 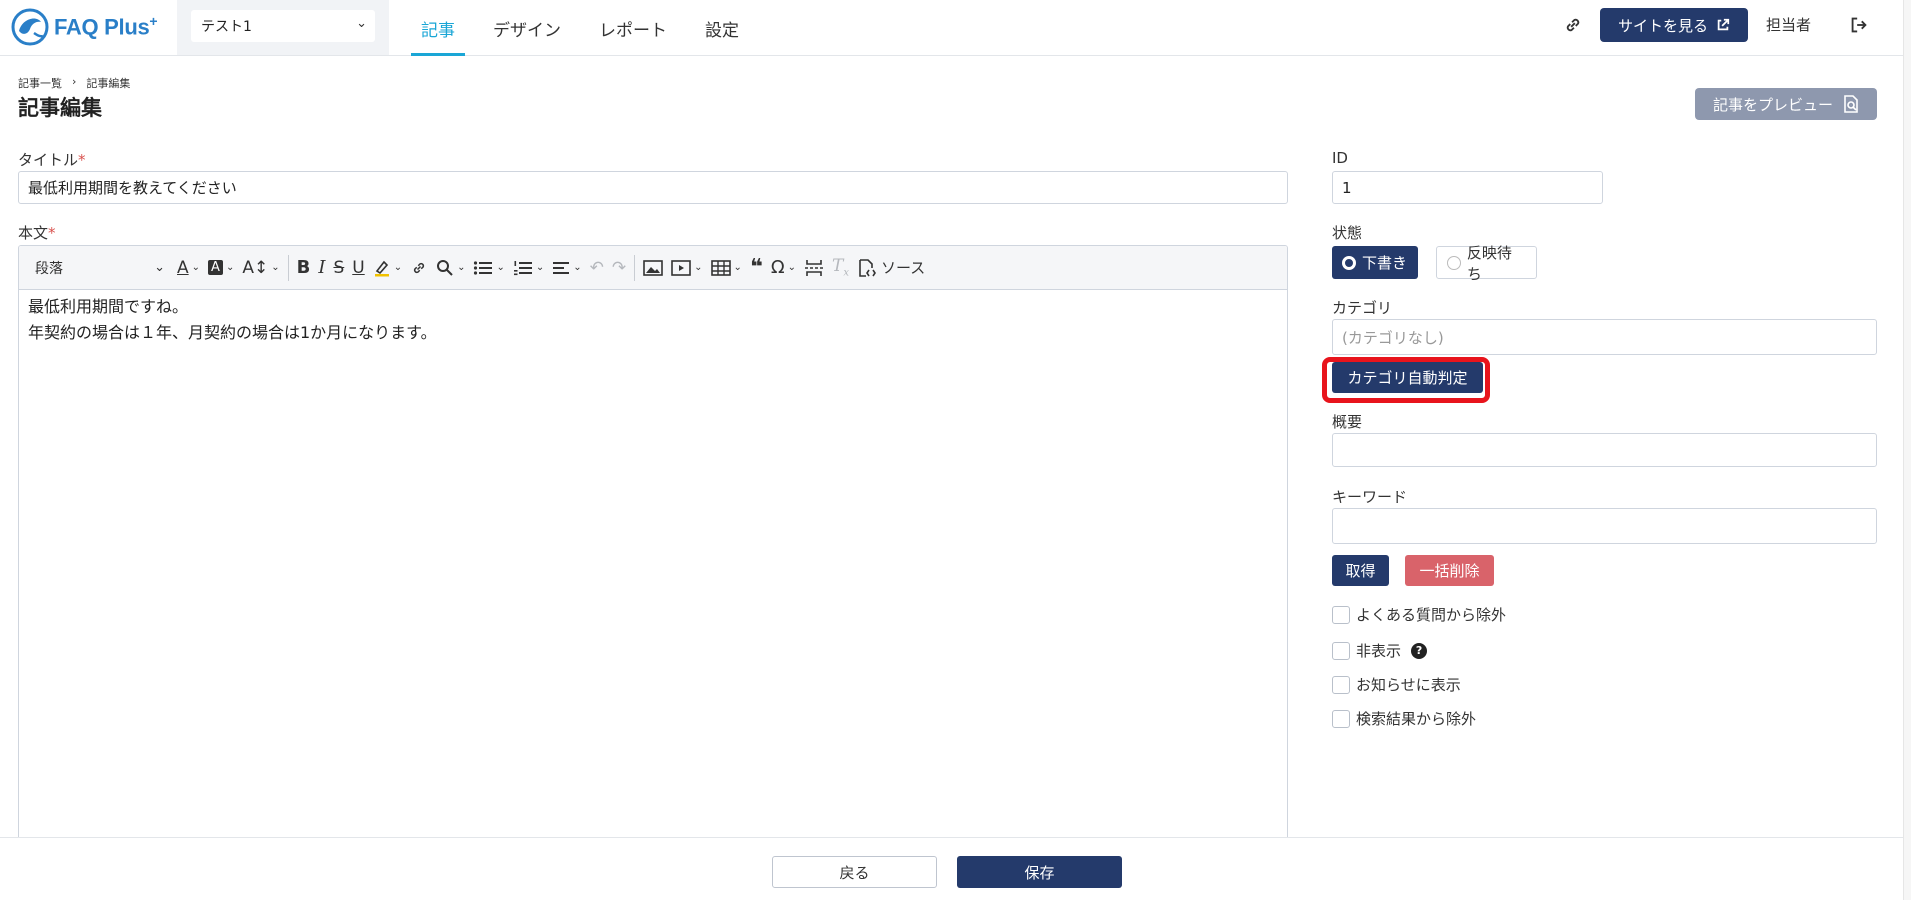 I want to click on preview-button: 記事をプレビュー, so click(x=1786, y=104).